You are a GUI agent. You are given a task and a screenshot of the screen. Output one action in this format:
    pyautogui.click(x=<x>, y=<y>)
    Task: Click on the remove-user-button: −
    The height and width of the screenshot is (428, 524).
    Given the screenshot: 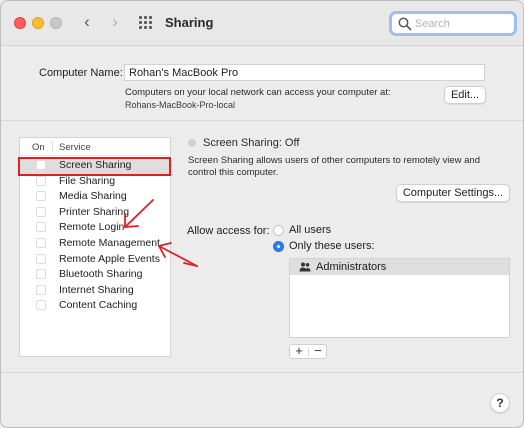 What is the action you would take?
    pyautogui.click(x=318, y=351)
    